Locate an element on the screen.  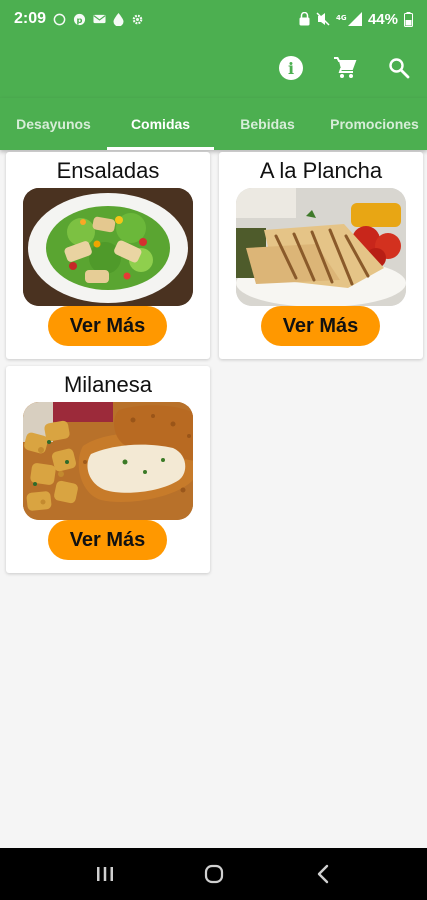
cart-button is located at coordinates (345, 68).